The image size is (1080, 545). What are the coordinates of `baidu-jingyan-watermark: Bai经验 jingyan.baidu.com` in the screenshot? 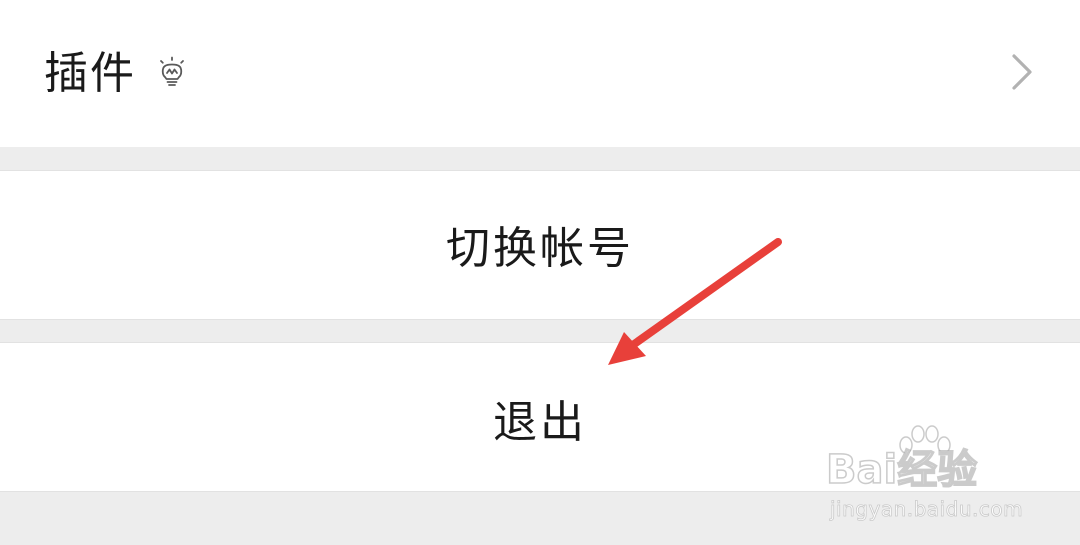 It's located at (940, 475).